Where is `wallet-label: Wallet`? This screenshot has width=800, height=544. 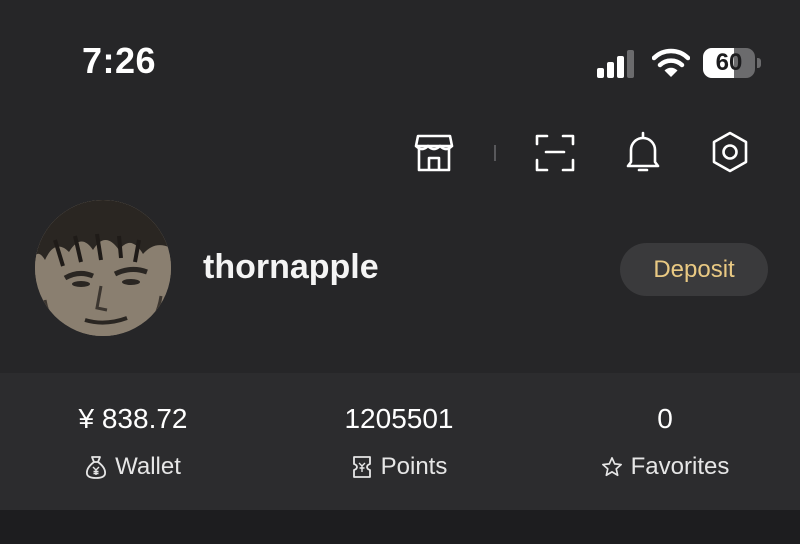
wallet-label: Wallet is located at coordinates (148, 466).